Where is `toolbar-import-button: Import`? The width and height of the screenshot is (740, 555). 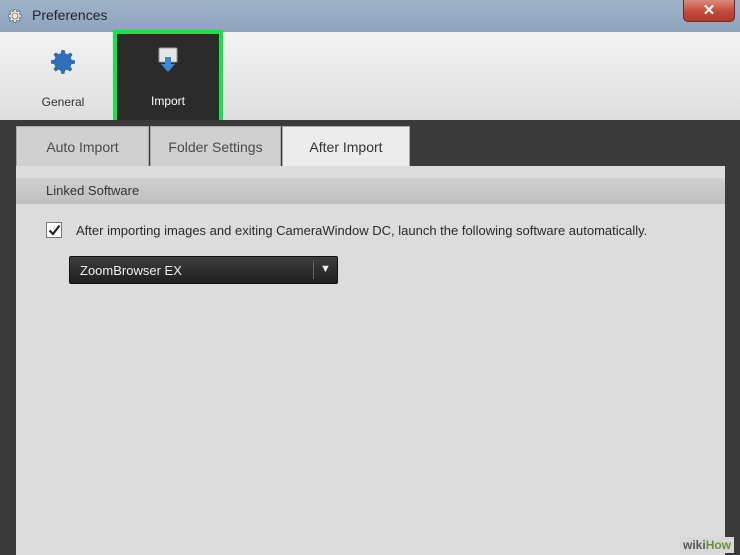
toolbar-import-button: Import is located at coordinates (168, 77).